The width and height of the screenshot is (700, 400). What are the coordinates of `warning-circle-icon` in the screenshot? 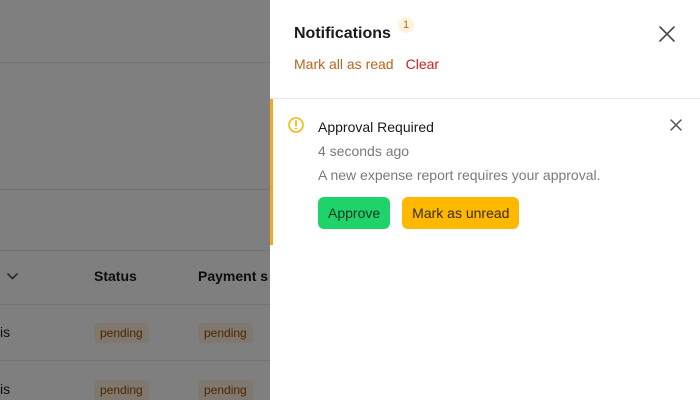 It's located at (296, 125).